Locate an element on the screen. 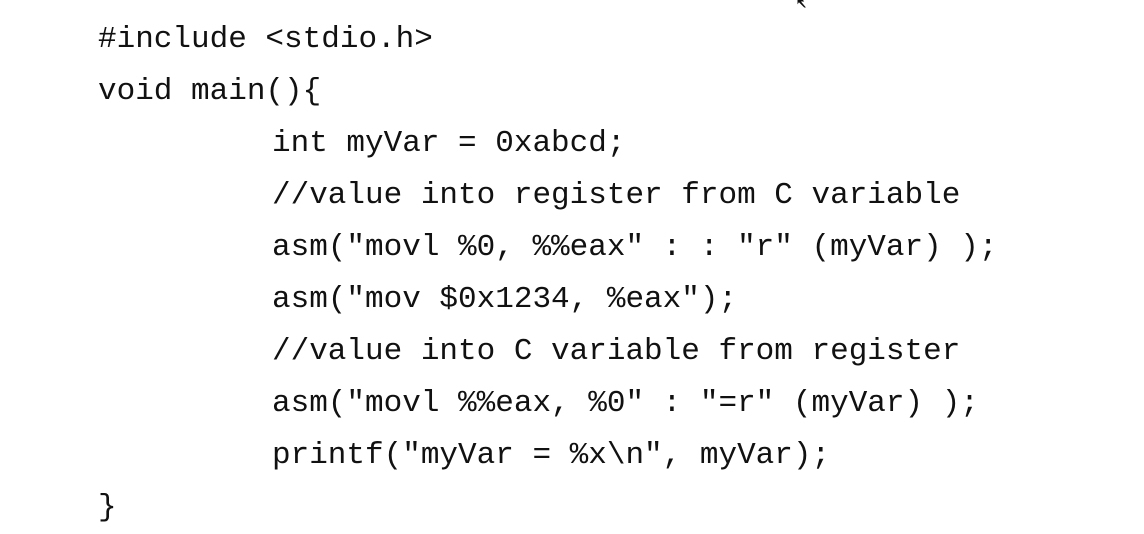 The height and width of the screenshot is (534, 1144). code-line-include: #include <stdio.h> is located at coordinates (265, 39).